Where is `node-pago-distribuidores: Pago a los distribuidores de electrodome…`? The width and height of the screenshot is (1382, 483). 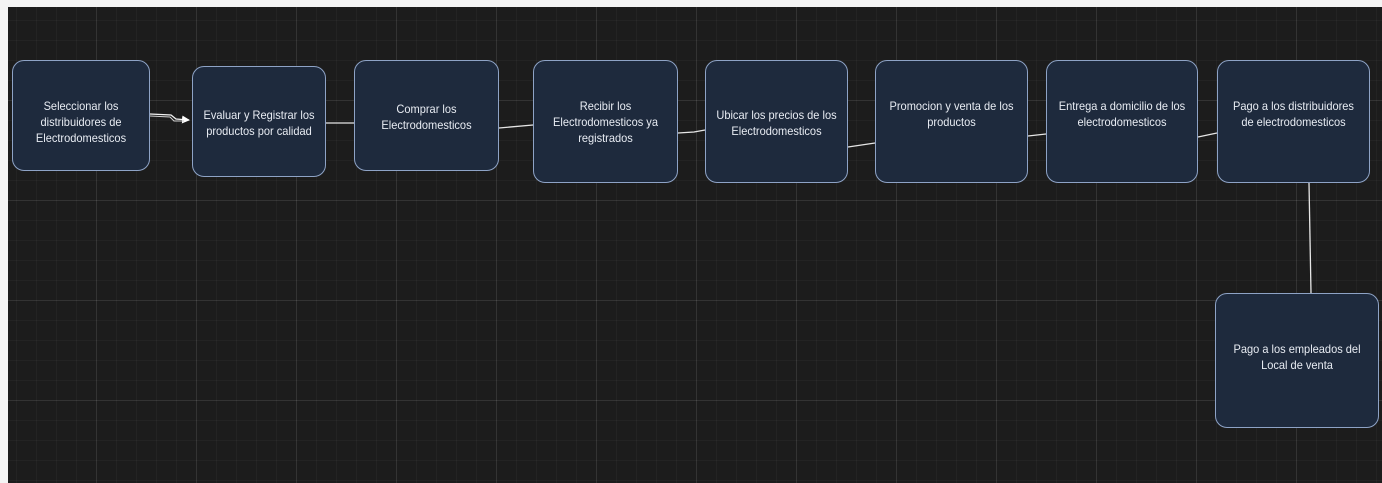 node-pago-distribuidores: Pago a los distribuidores de electrodome… is located at coordinates (1293, 121).